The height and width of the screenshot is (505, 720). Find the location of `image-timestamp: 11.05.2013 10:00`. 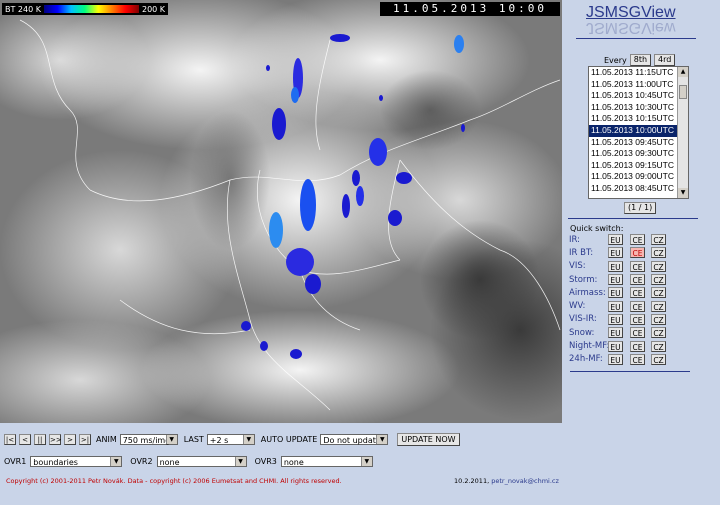

image-timestamp: 11.05.2013 10:00 is located at coordinates (470, 9).